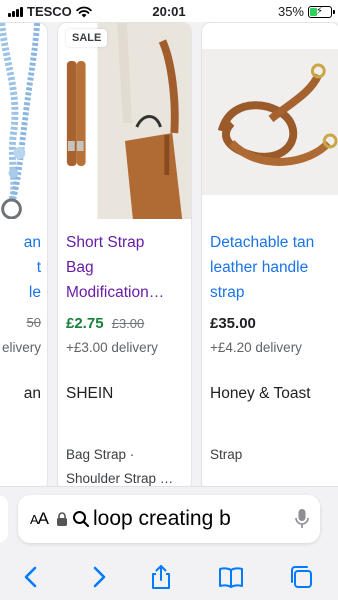 The image size is (338, 600). Describe the element at coordinates (112, 347) in the screenshot. I see `delivery-cost: +£3.00 delivery` at that location.